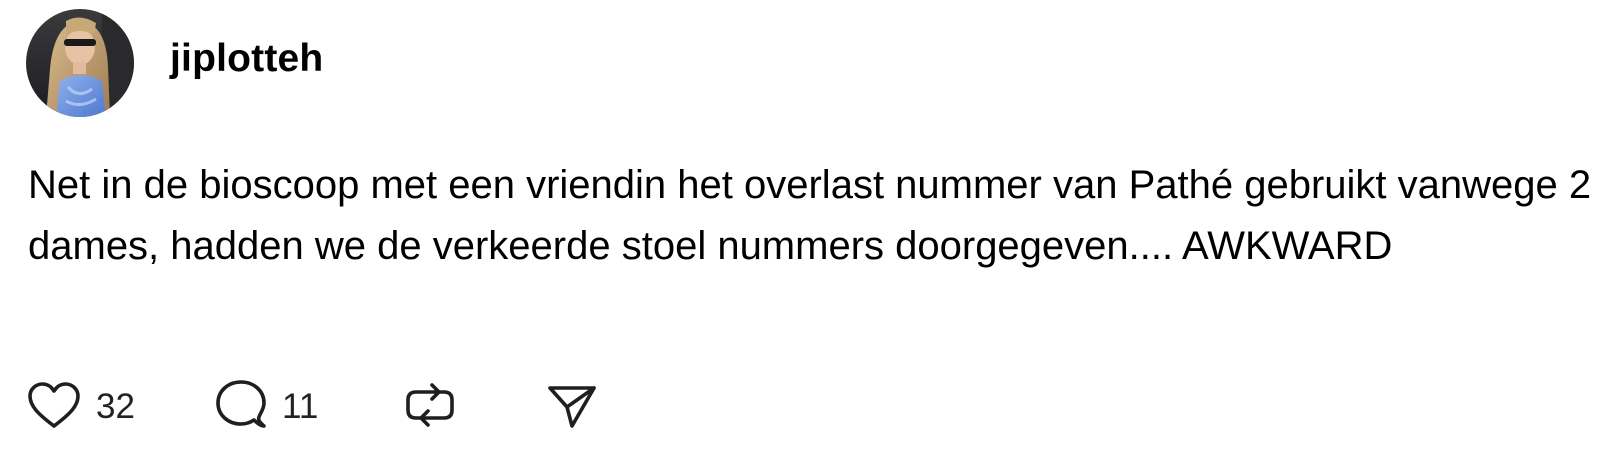 Image resolution: width=1614 pixels, height=458 pixels. I want to click on share-button, so click(576, 406).